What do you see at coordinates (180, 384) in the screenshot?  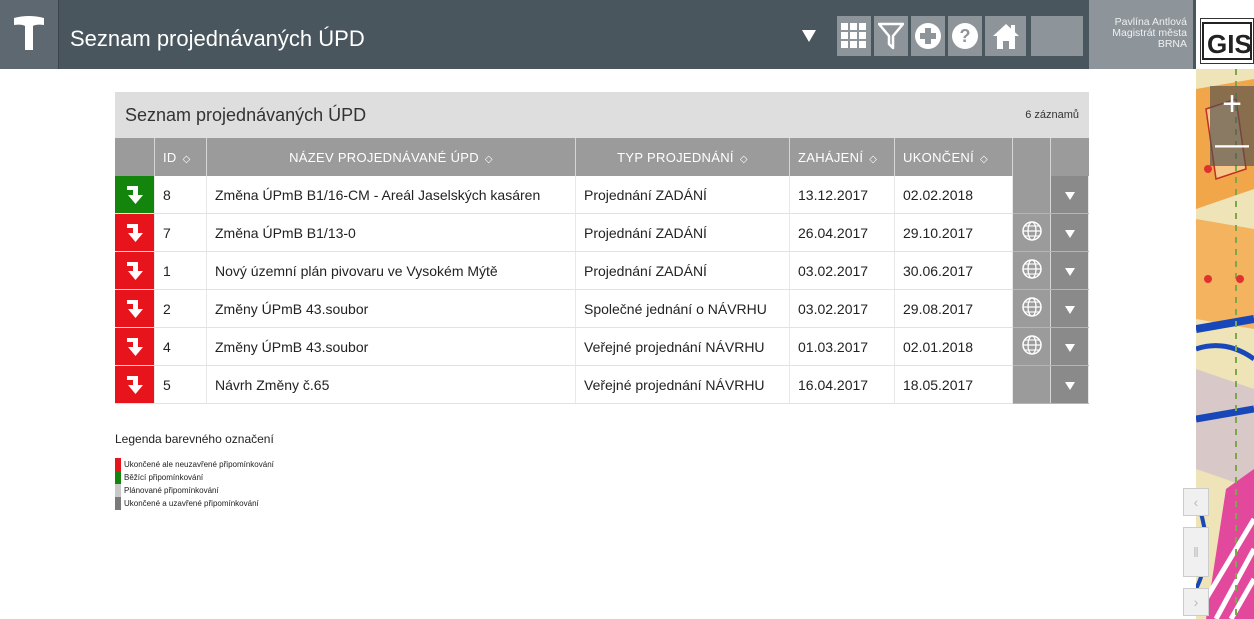 I see `cell-id: 5` at bounding box center [180, 384].